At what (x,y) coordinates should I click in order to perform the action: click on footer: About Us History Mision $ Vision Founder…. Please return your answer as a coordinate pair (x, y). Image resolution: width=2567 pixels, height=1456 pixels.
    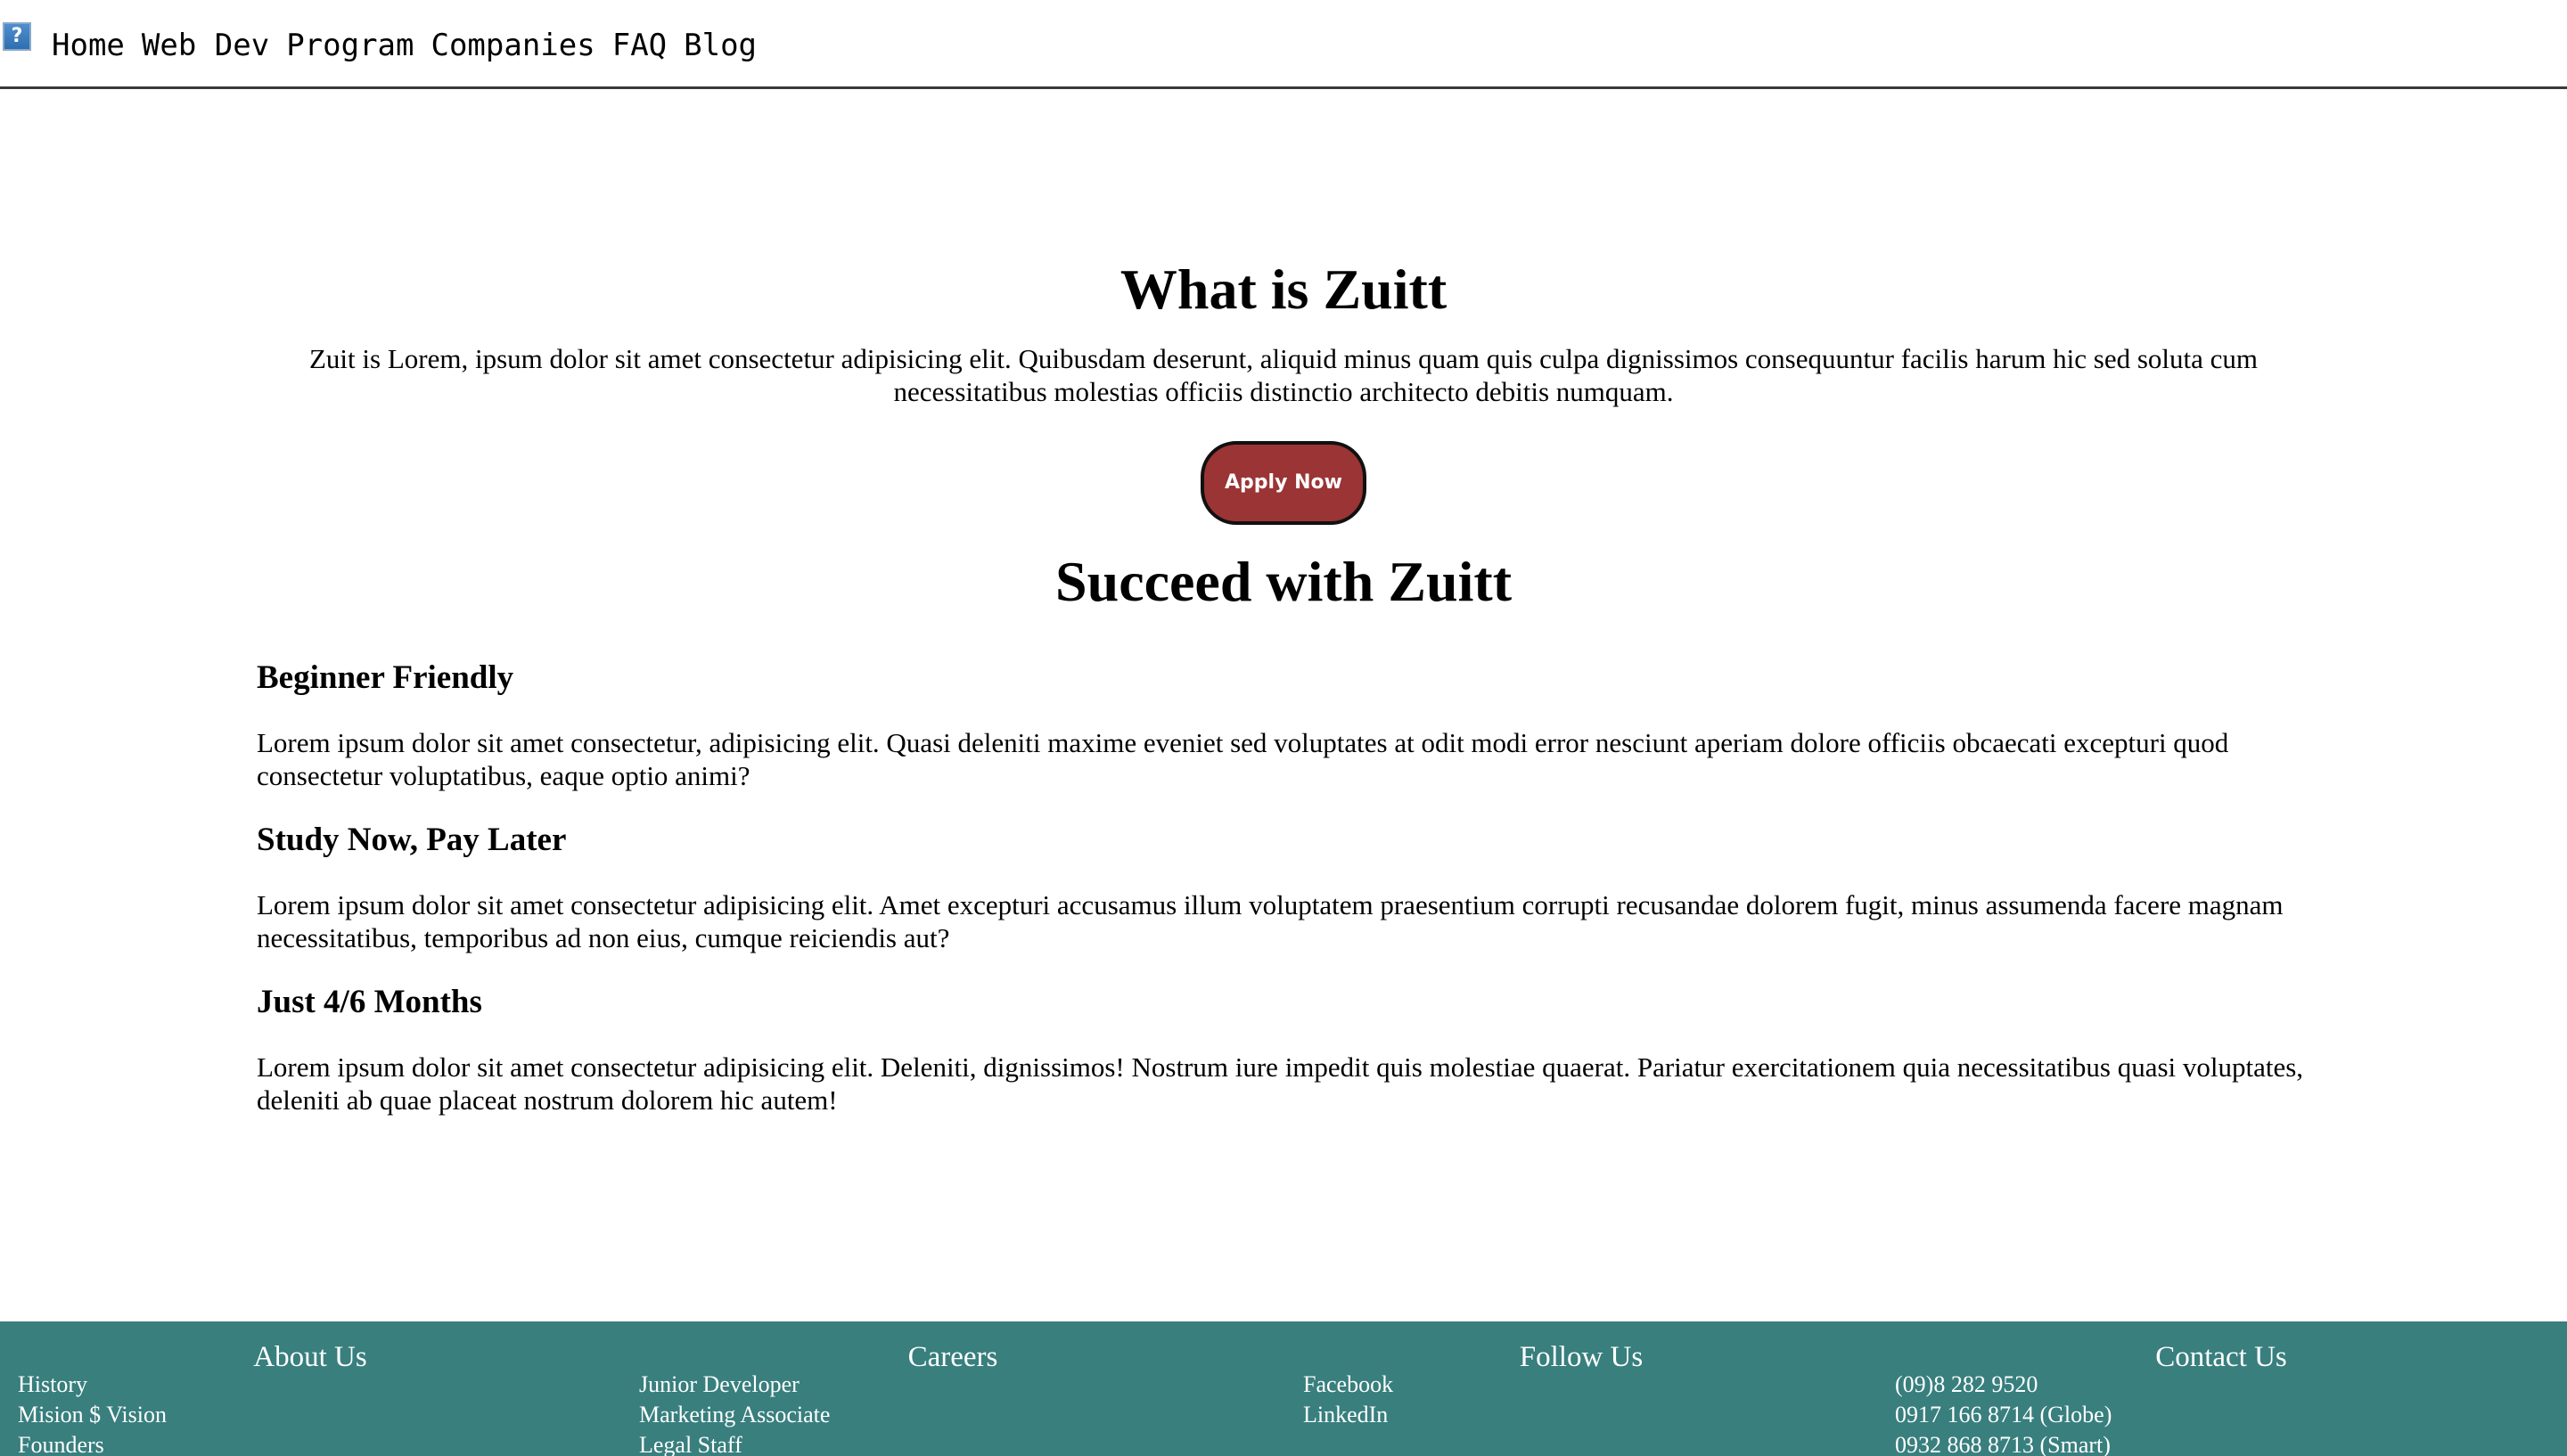
    Looking at the image, I should click on (1283, 1388).